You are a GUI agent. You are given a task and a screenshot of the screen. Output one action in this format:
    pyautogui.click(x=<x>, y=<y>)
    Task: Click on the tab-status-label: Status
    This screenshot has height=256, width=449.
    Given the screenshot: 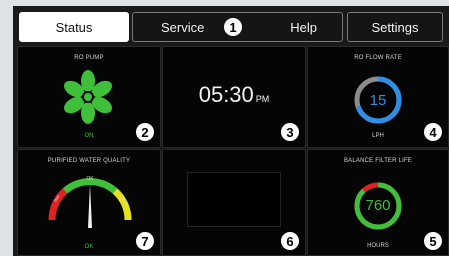 What is the action you would take?
    pyautogui.click(x=74, y=27)
    